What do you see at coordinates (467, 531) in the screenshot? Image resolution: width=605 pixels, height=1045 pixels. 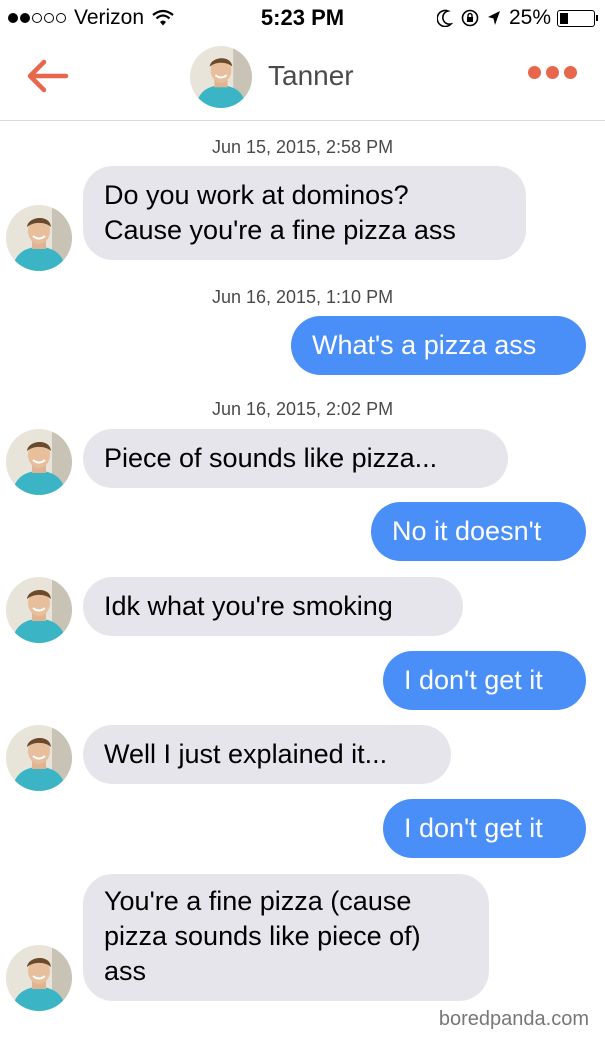 I see `message-line: No it doesn't` at bounding box center [467, 531].